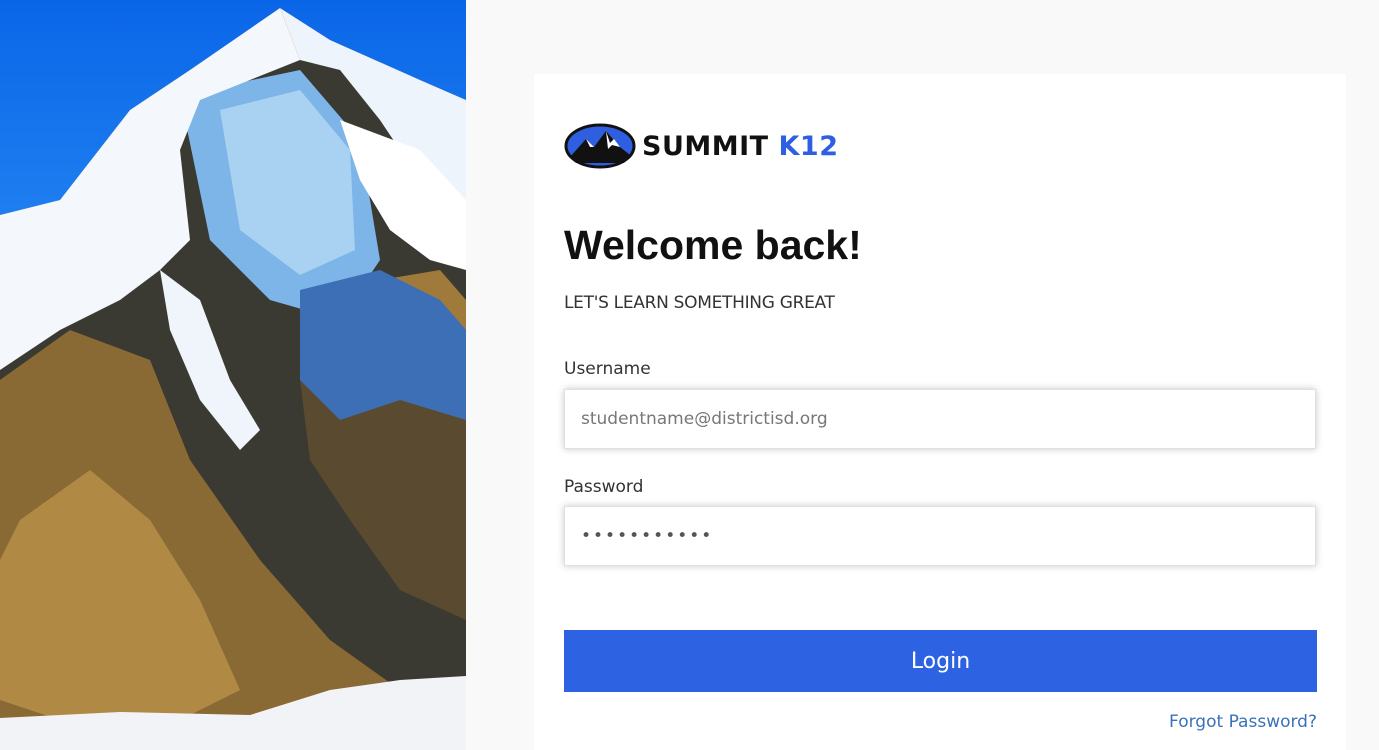 This screenshot has width=1379, height=750. What do you see at coordinates (600, 146) in the screenshot?
I see `mountain-logo-icon` at bounding box center [600, 146].